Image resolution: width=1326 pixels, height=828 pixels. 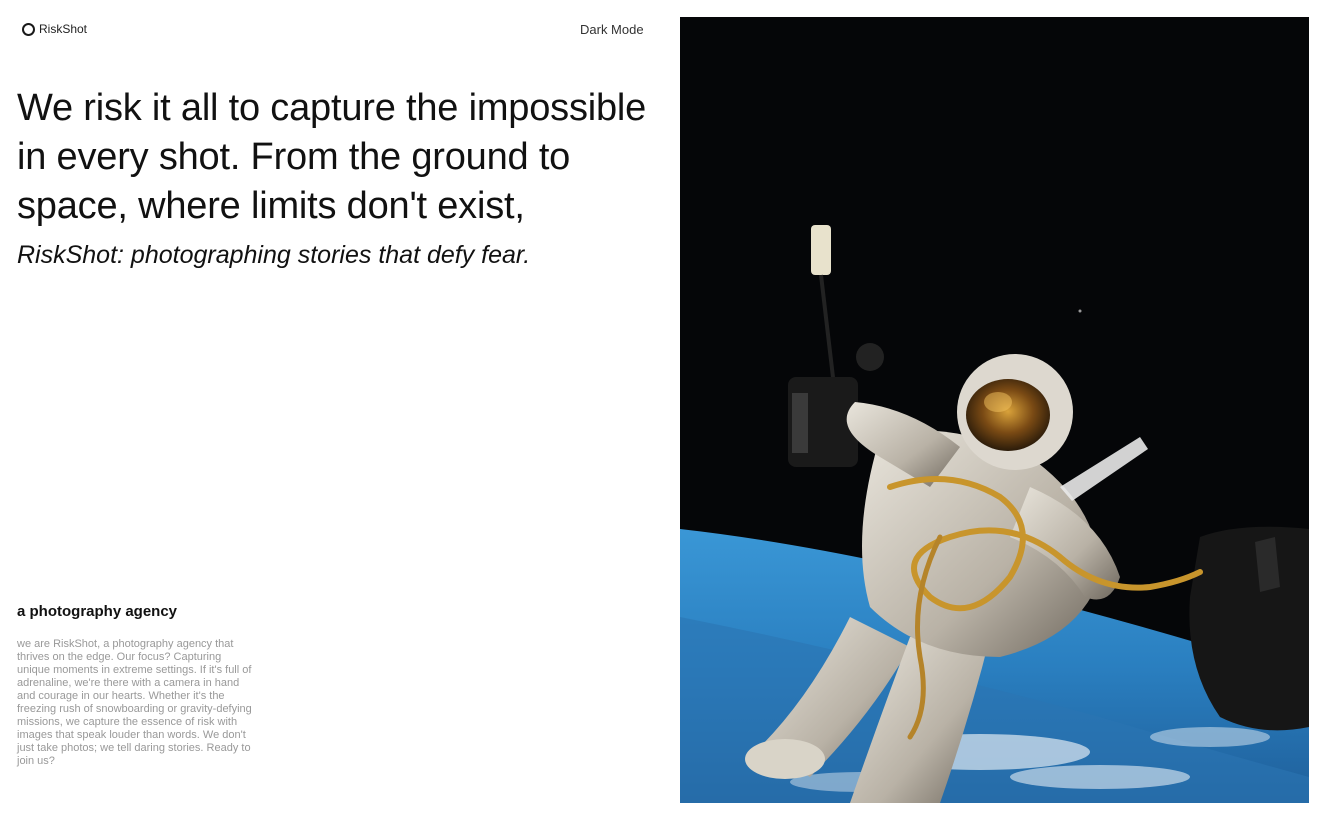 I want to click on about-title: a photography agency, so click(x=97, y=611).